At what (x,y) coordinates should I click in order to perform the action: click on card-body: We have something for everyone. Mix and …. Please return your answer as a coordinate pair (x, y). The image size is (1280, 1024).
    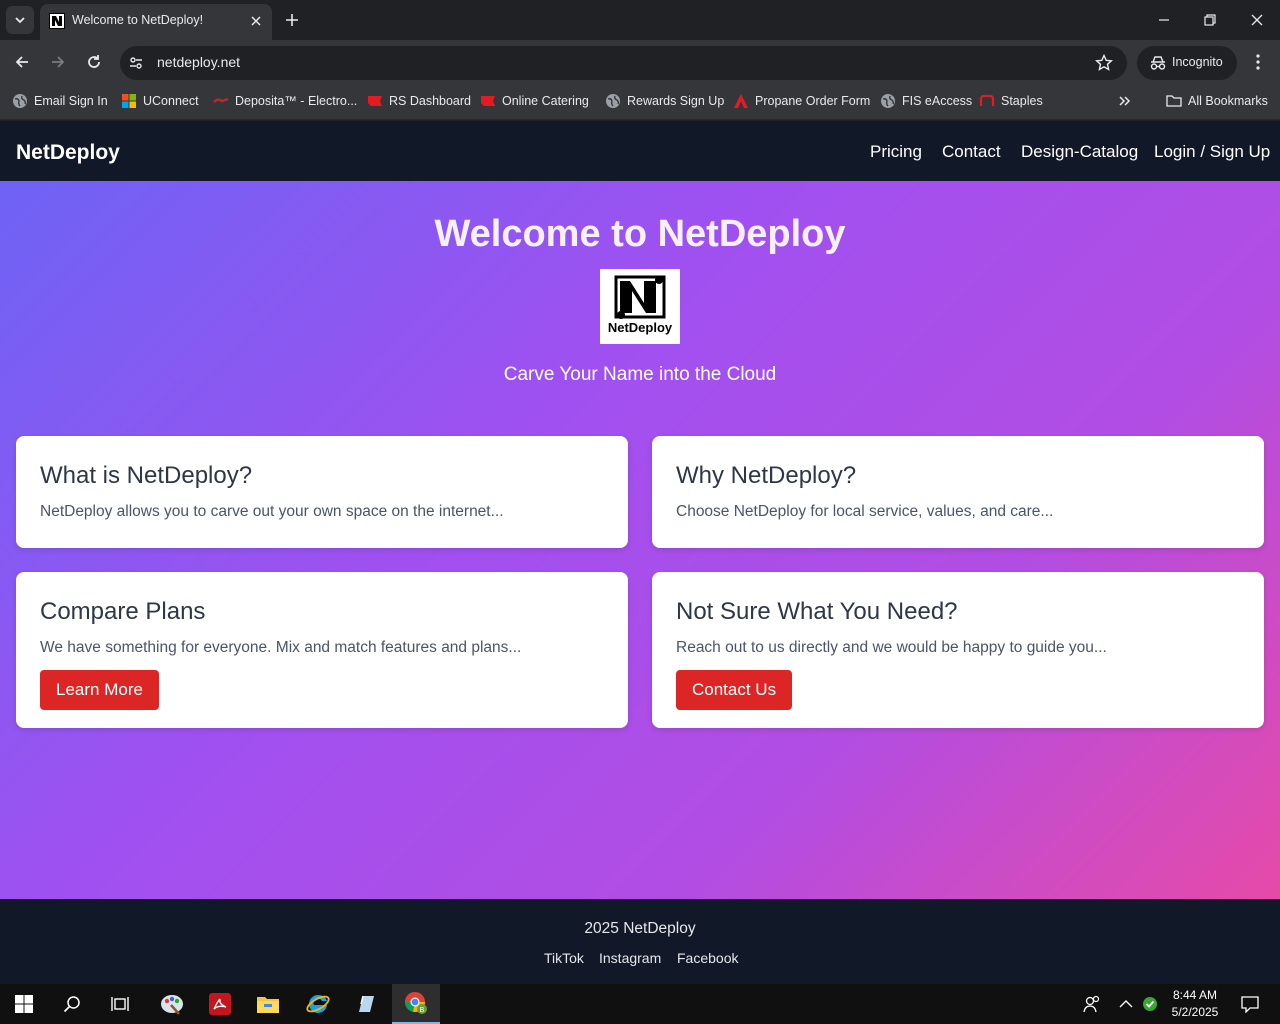
    Looking at the image, I should click on (281, 647).